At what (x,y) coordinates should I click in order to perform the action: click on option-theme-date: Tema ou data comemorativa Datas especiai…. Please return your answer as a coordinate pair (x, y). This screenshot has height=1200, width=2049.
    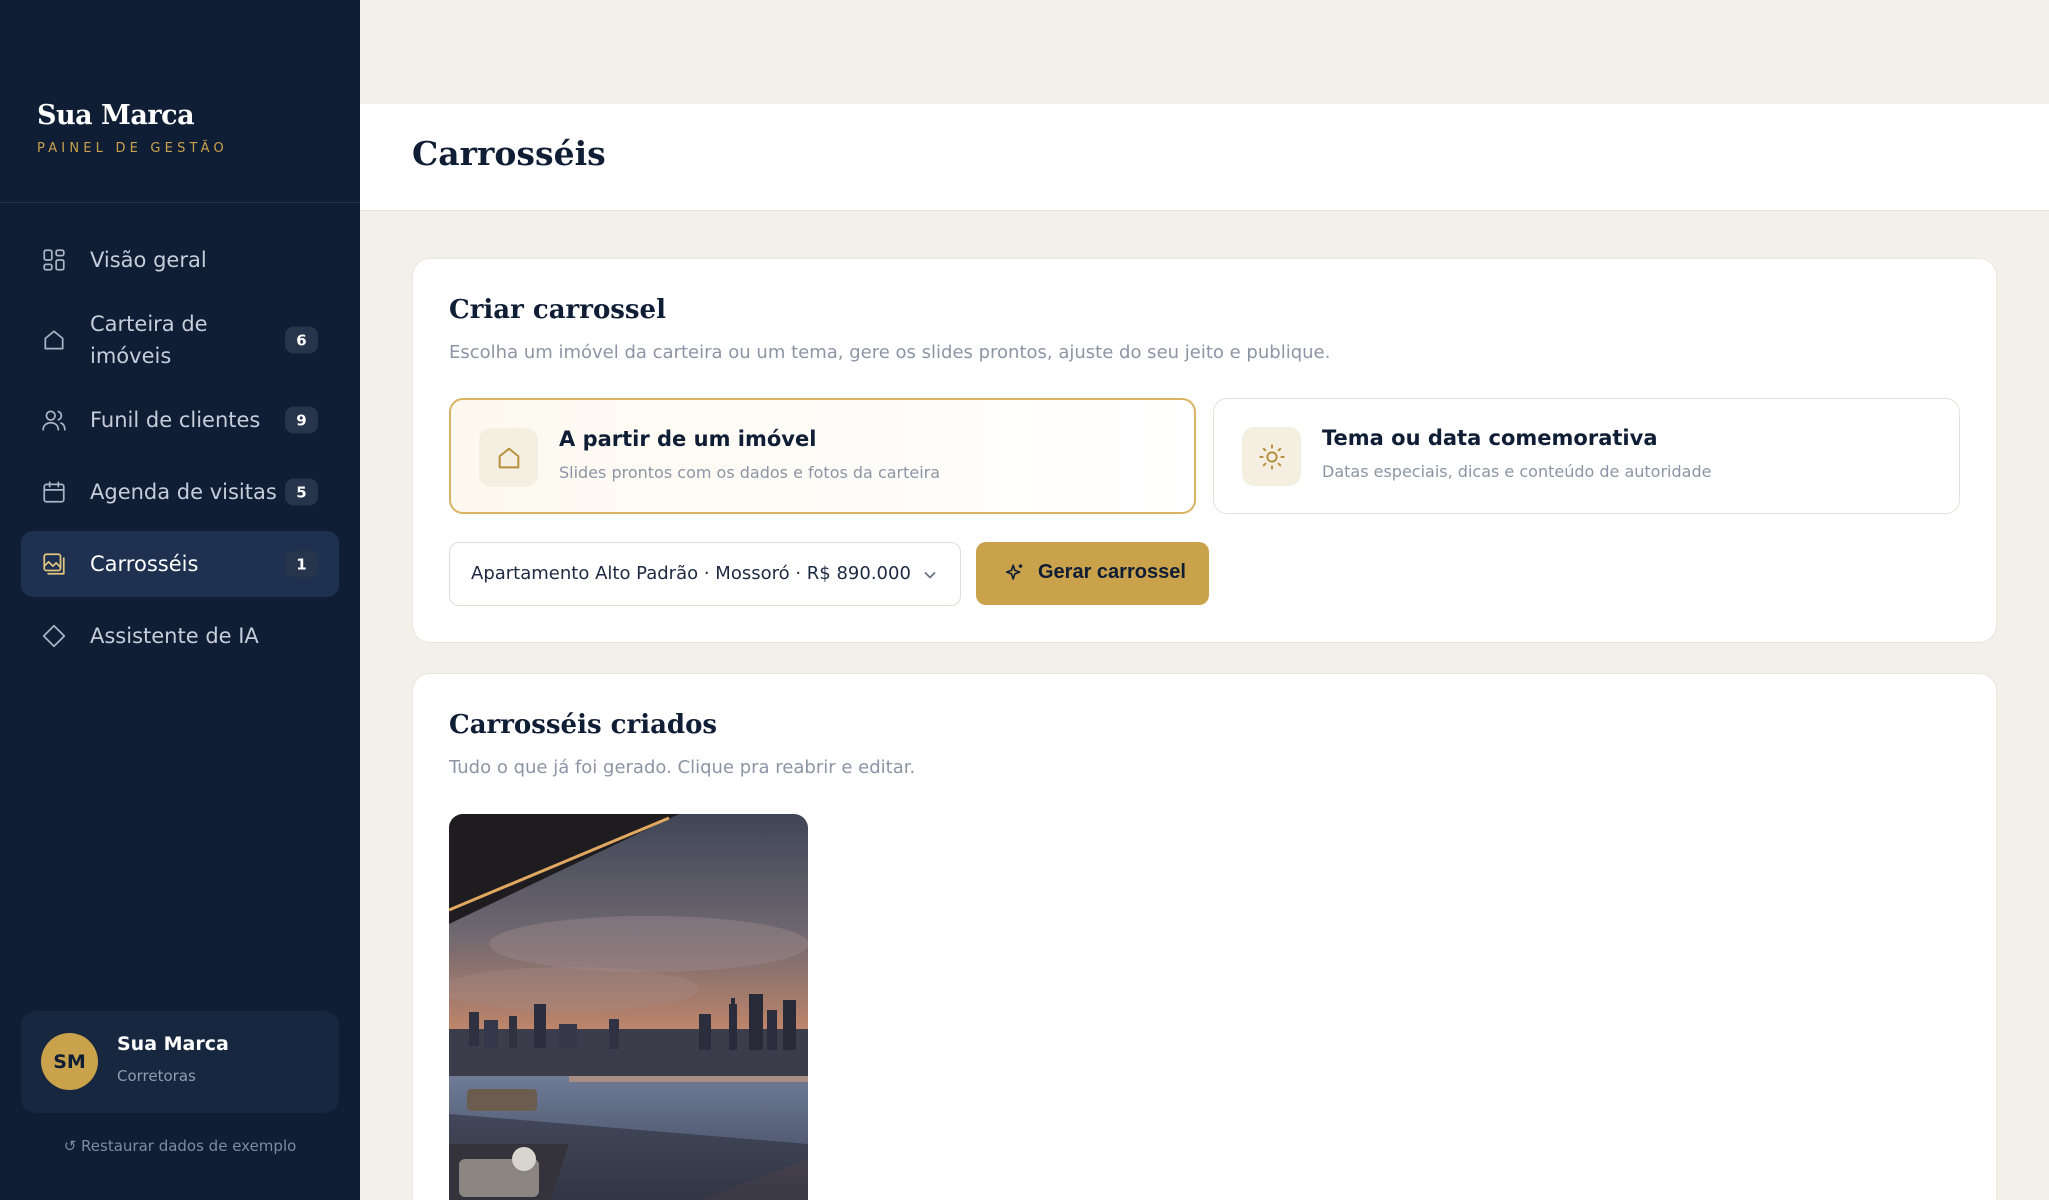
    Looking at the image, I should click on (1586, 456).